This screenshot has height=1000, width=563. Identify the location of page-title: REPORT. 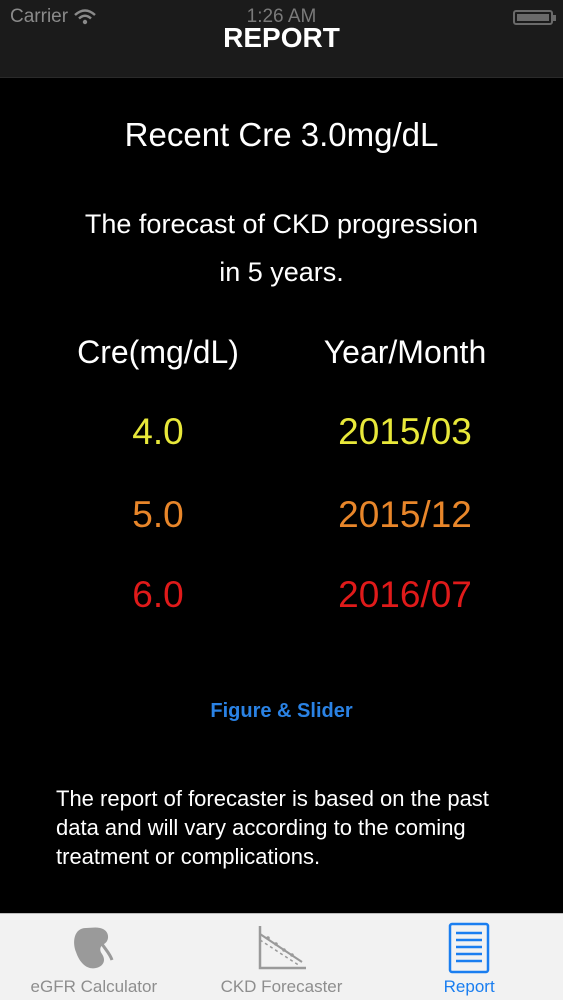
(281, 37).